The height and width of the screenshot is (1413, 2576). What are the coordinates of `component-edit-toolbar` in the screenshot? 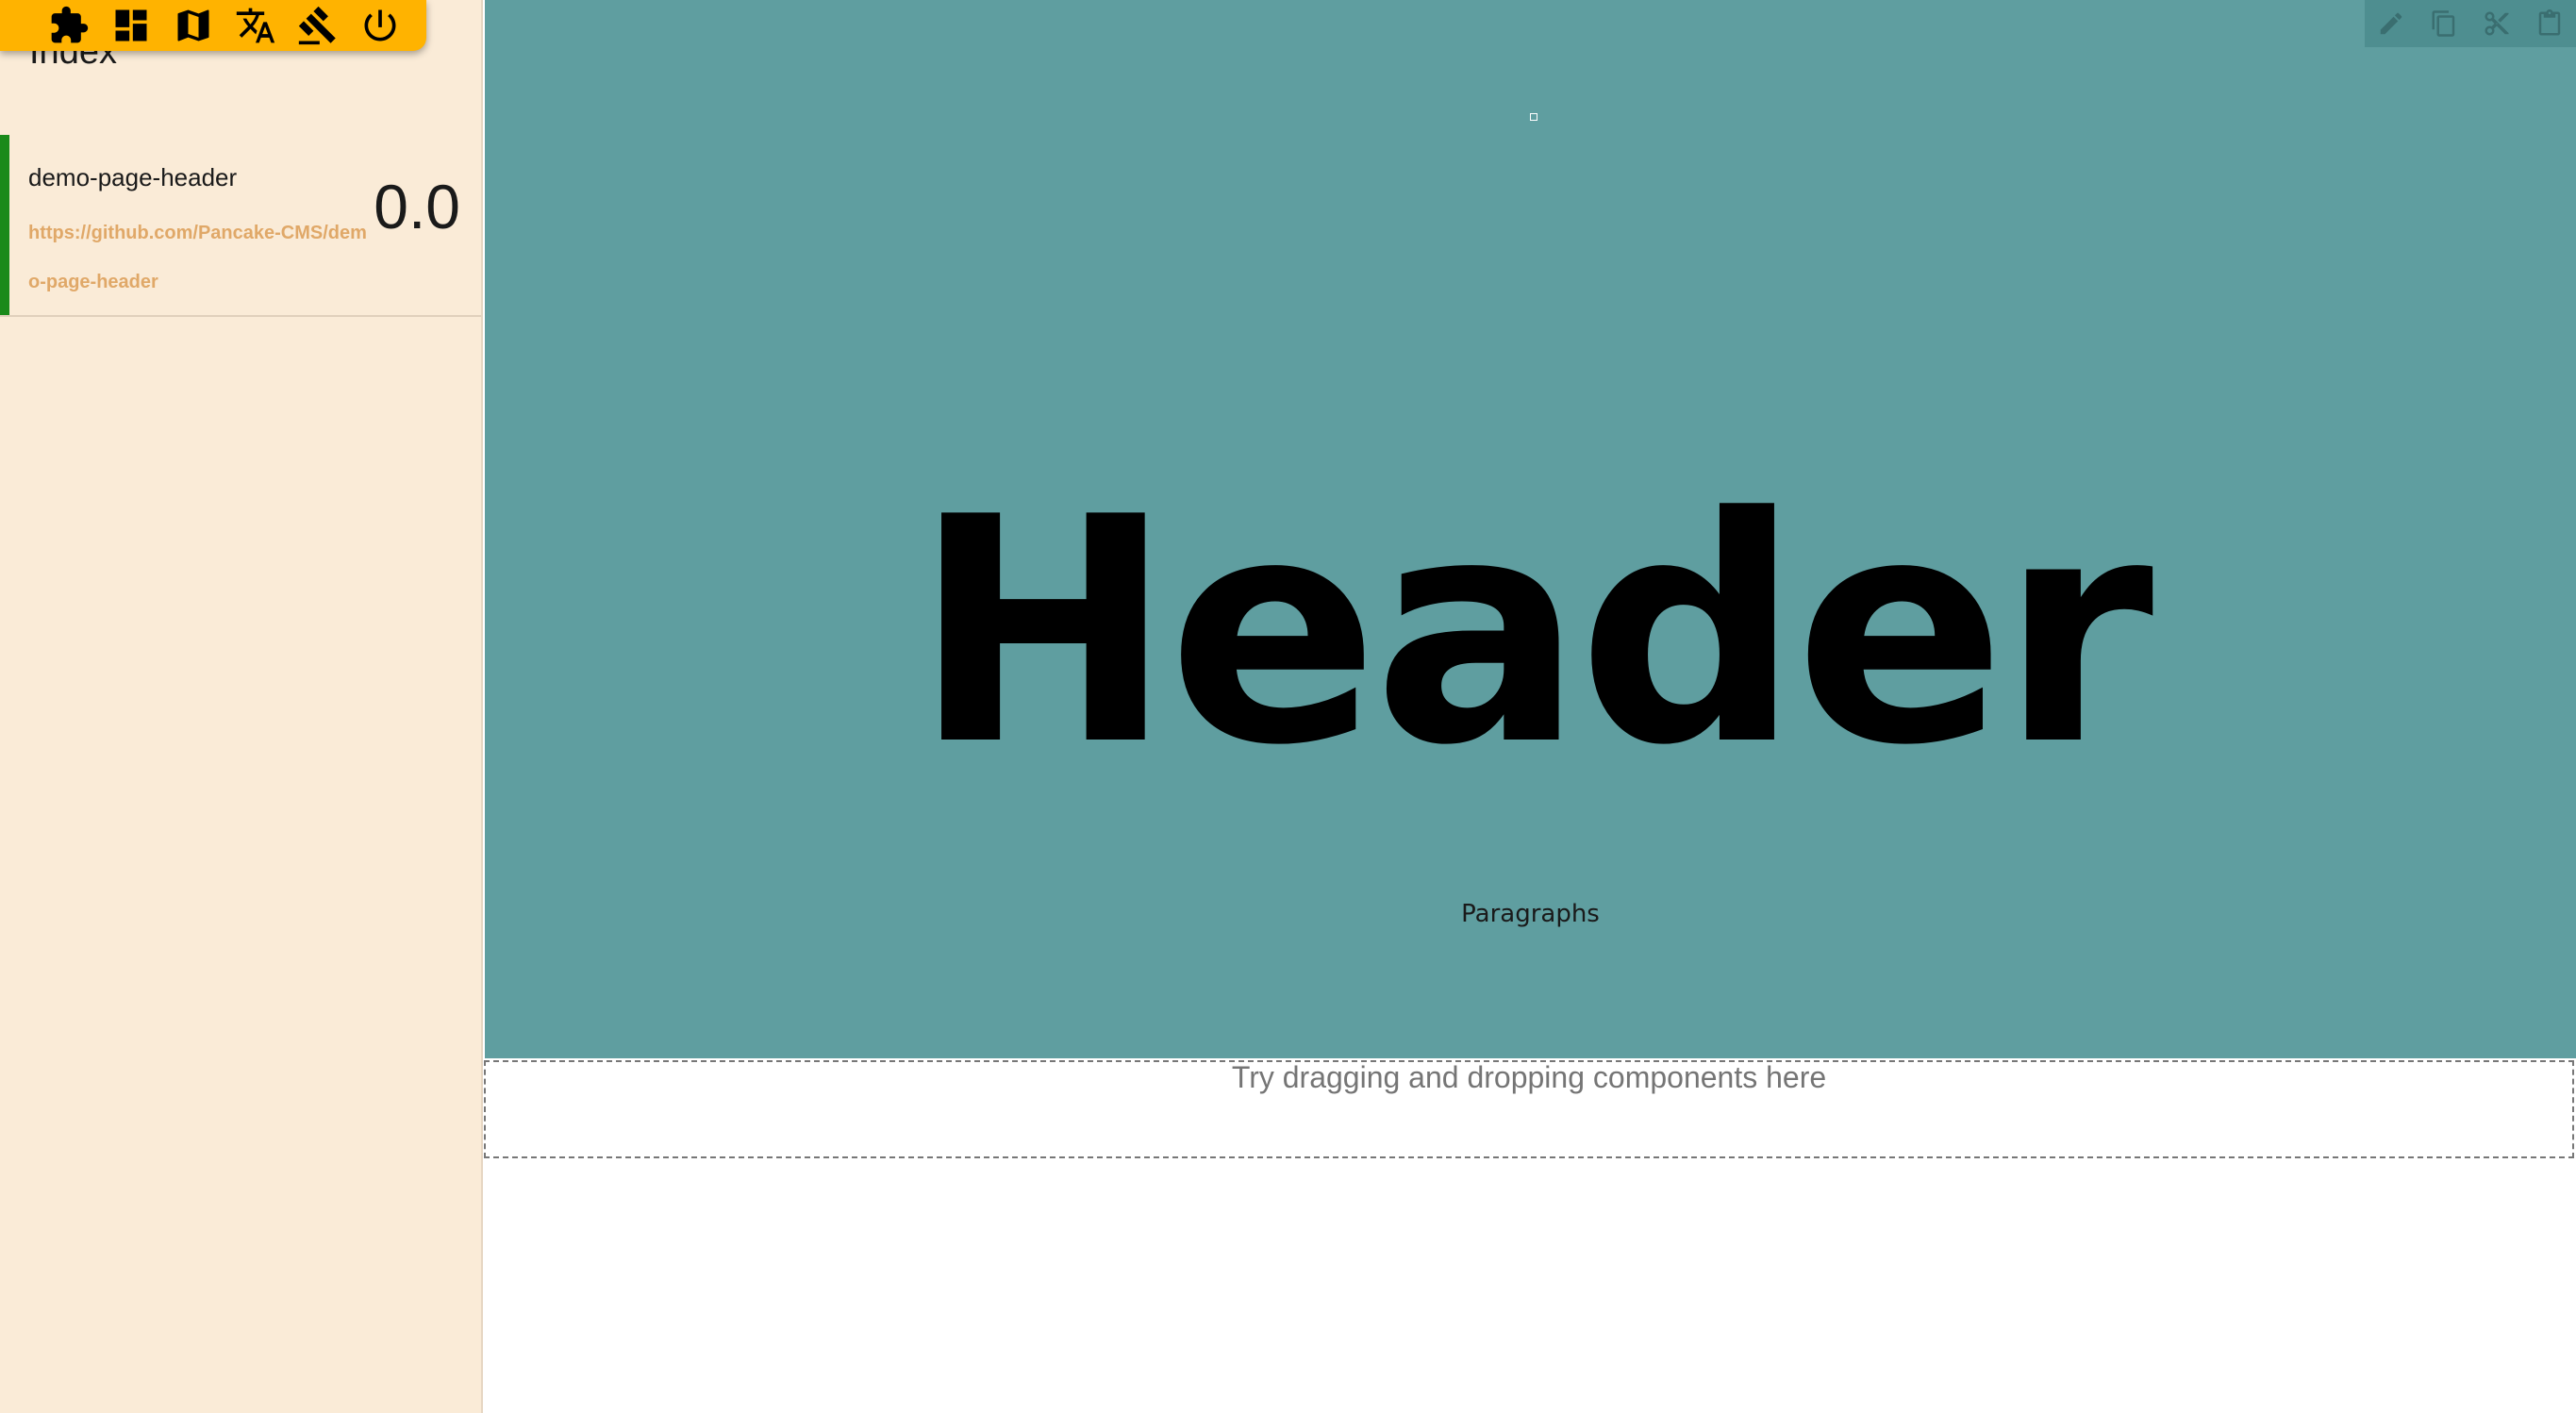 It's located at (2470, 23).